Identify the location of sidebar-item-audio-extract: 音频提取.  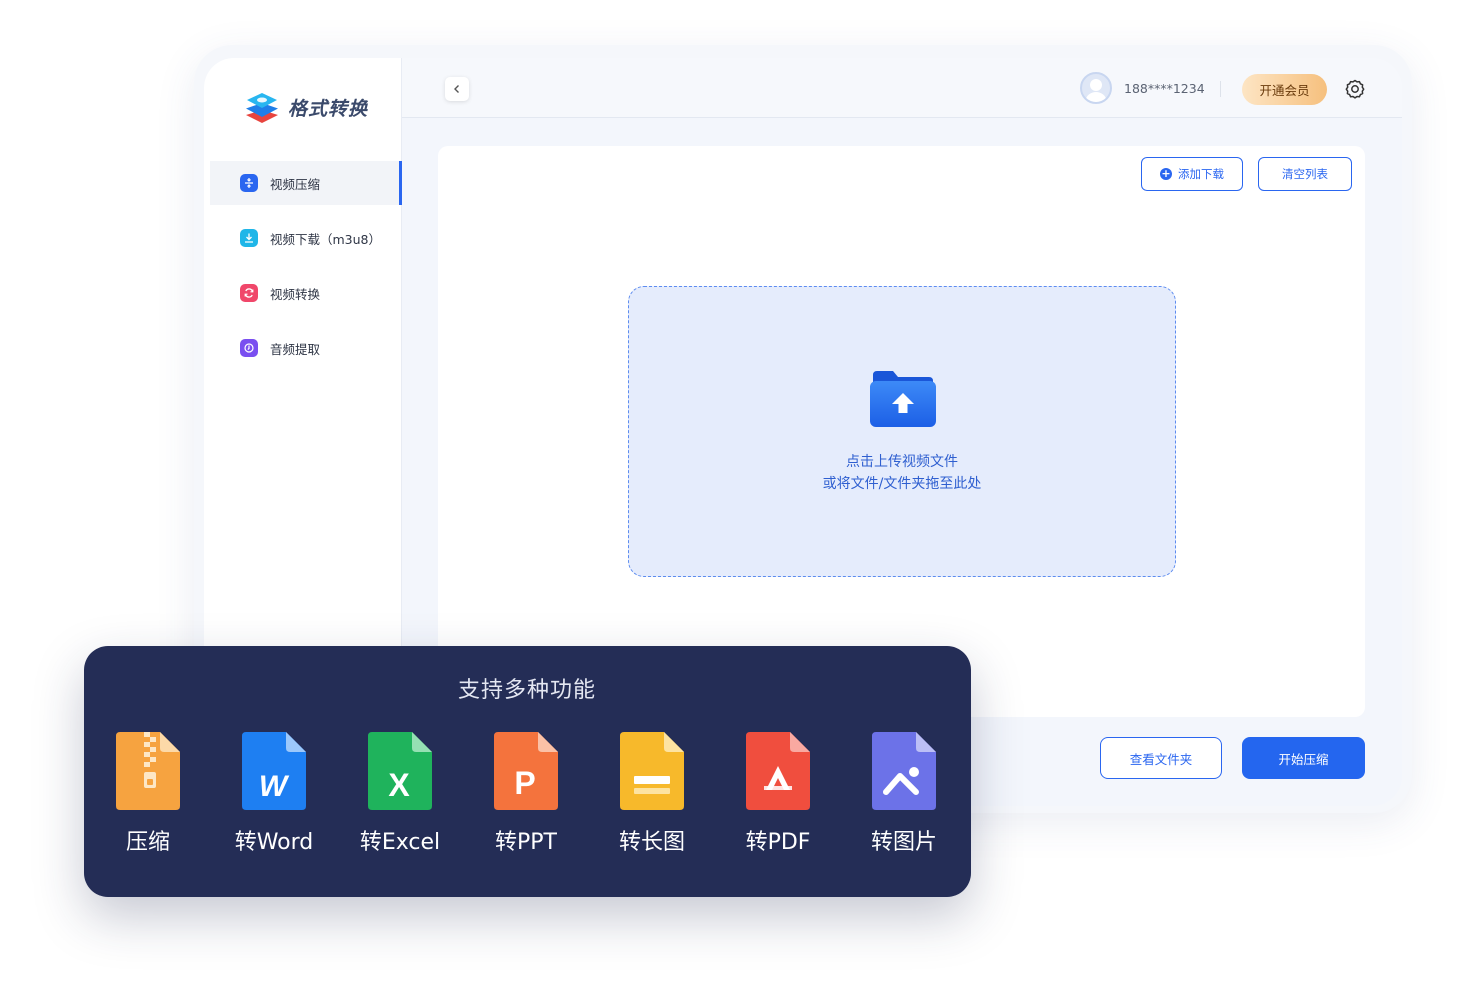
(306, 348).